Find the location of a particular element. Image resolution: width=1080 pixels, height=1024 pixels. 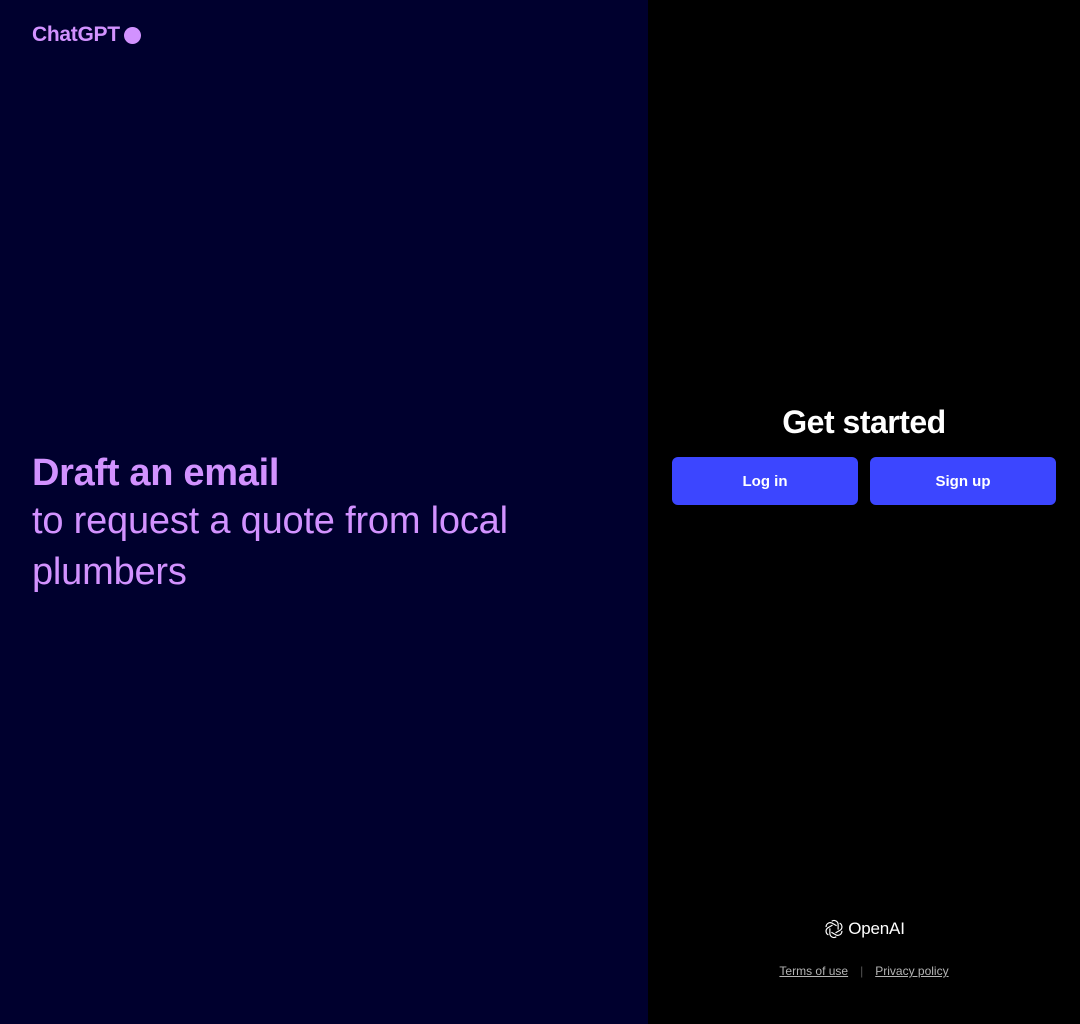

openai-logo: OpenAI is located at coordinates (864, 929).